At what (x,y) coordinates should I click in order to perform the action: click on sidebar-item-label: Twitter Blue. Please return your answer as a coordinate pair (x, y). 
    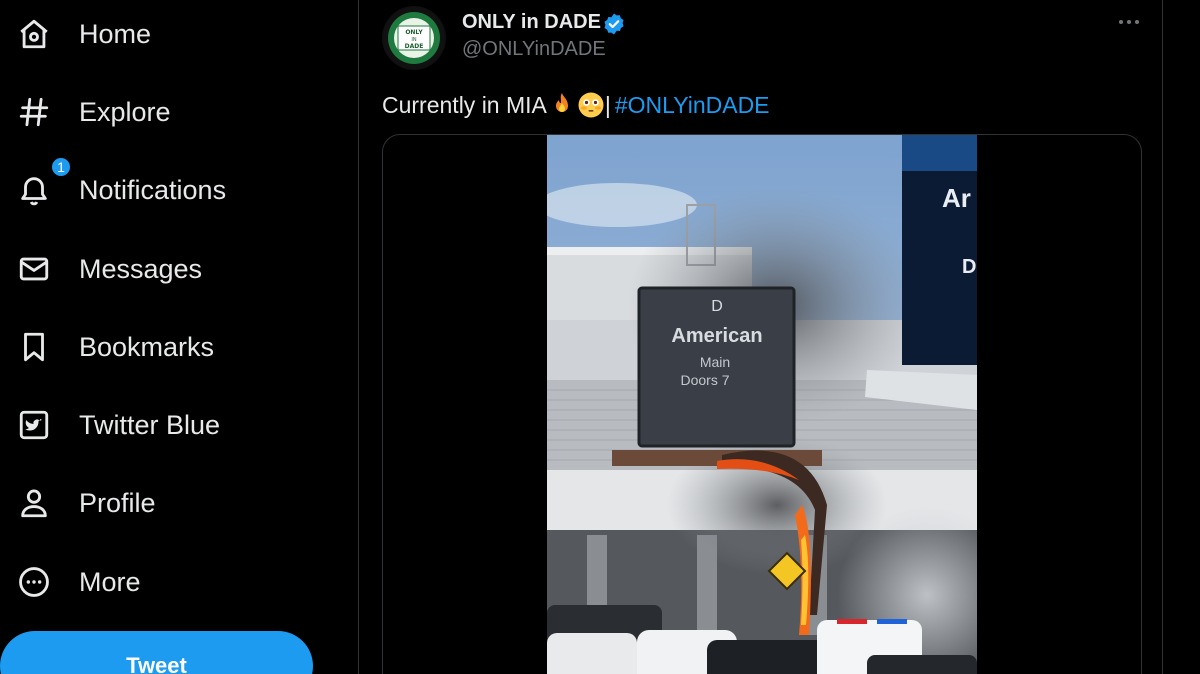
    Looking at the image, I should click on (150, 424).